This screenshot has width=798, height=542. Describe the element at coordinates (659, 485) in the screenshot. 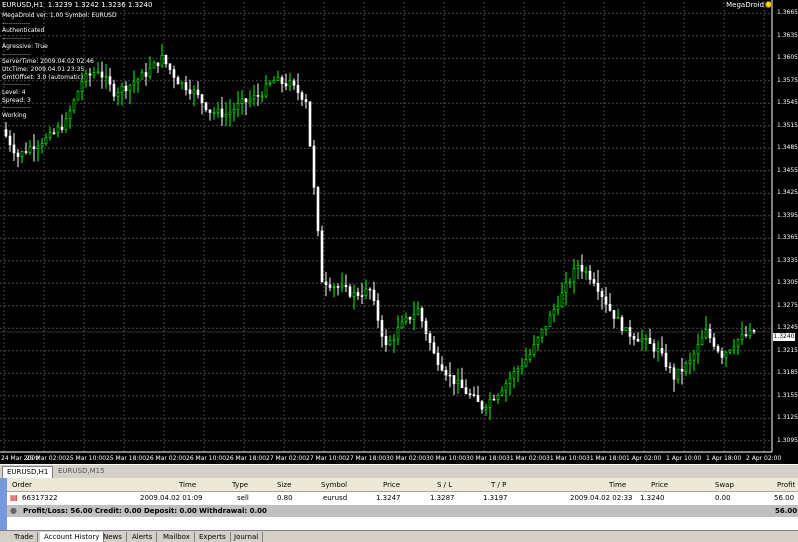

I see `header-close-price: Price` at that location.